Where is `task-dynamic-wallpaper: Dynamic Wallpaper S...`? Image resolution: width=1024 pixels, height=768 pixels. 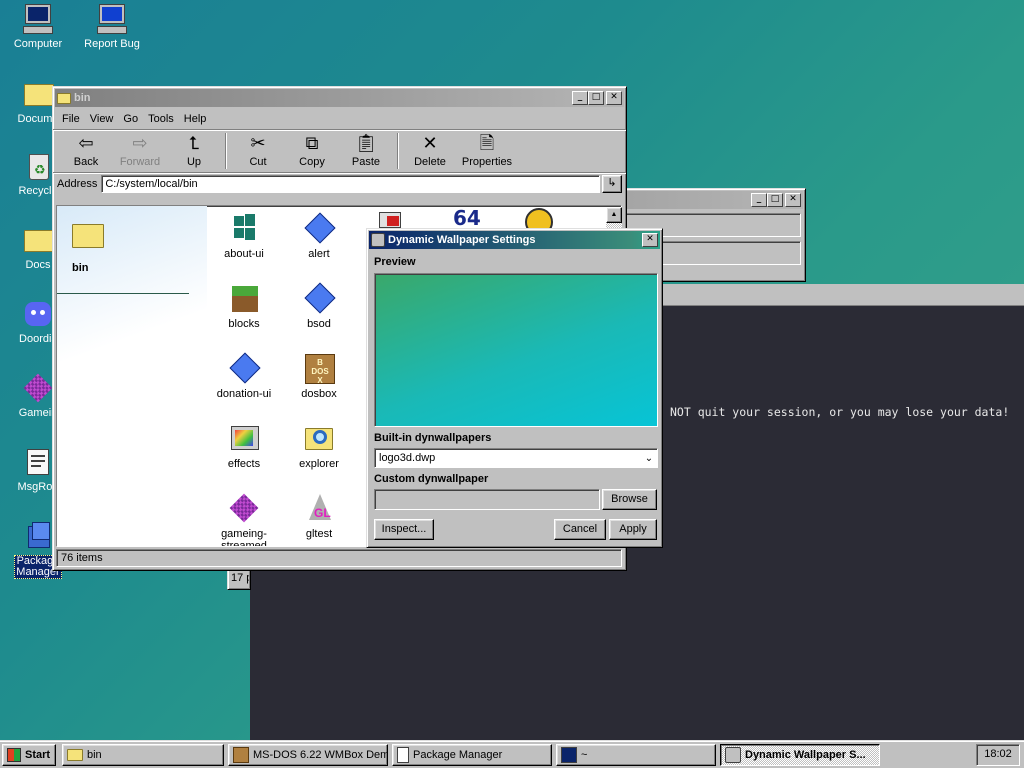 task-dynamic-wallpaper: Dynamic Wallpaper S... is located at coordinates (800, 755).